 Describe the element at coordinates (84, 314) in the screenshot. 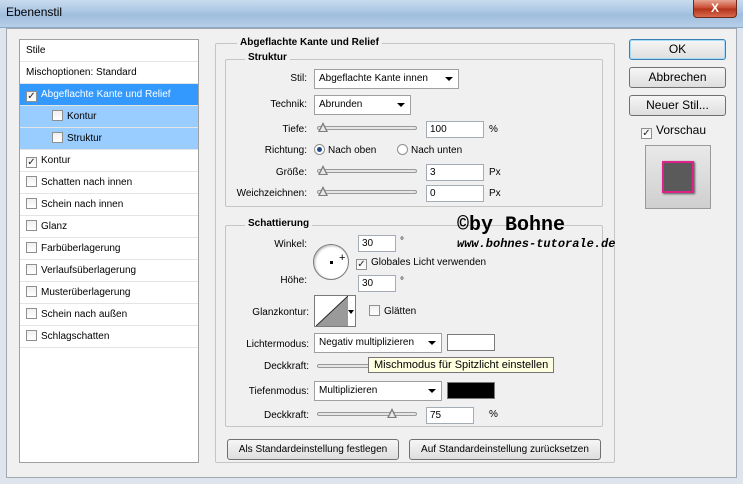

I see `style-item-label: Schein nach außen` at that location.